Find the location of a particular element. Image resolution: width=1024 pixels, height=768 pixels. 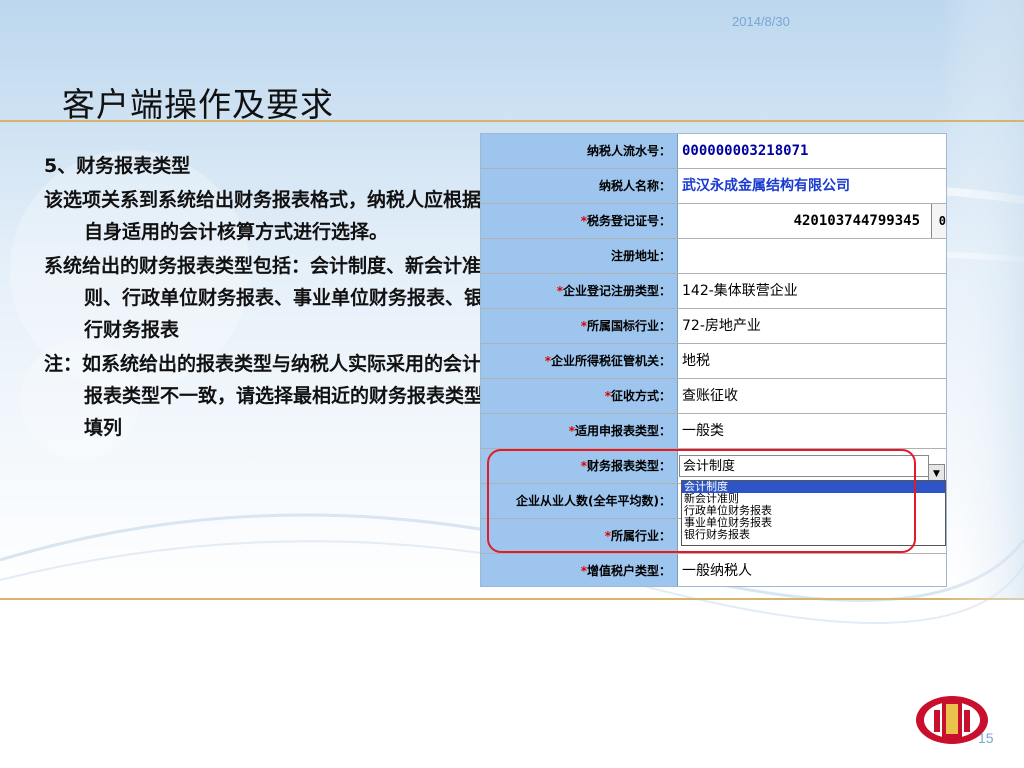

form-row-label: *企业登记注册类型： is located at coordinates (579, 291).